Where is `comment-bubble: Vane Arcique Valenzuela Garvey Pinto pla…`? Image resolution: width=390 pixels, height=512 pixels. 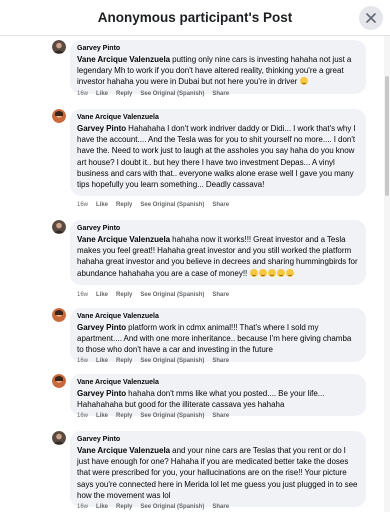 comment-bubble: Vane Arcique Valenzuela Garvey Pinto pla… is located at coordinates (218, 335).